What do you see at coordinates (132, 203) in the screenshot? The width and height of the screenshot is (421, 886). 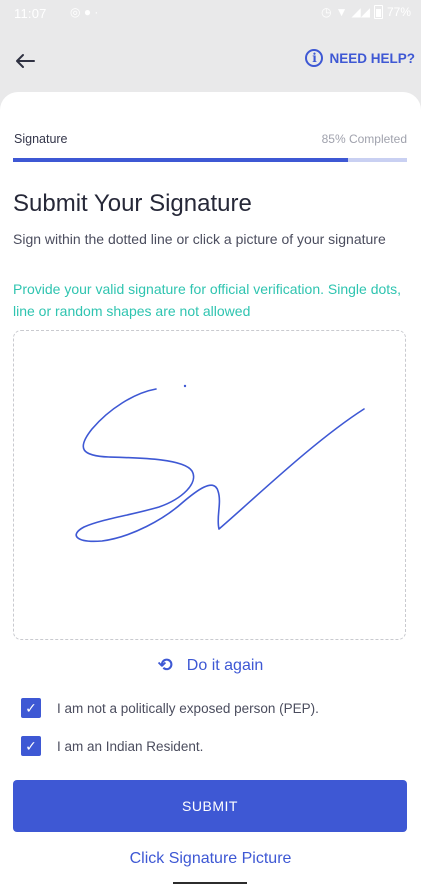 I see `page-title: Submit Your Signature` at bounding box center [132, 203].